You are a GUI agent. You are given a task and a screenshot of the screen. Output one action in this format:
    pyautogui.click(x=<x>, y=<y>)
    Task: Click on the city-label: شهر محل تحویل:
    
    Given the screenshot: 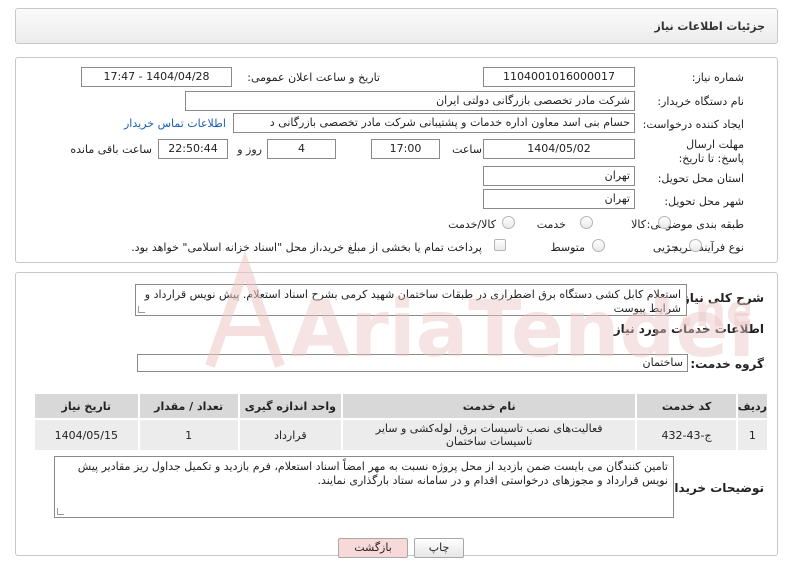 What is the action you would take?
    pyautogui.click(x=704, y=201)
    